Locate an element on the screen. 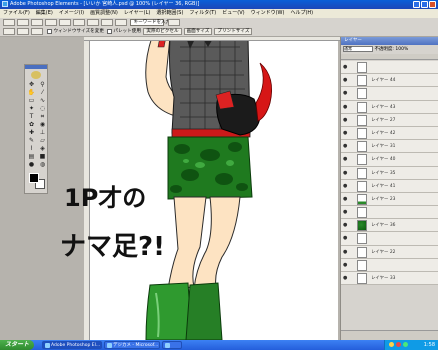 The height and width of the screenshot is (350, 438). actual-pixels-button: 実際のピクセル is located at coordinates (162, 31).